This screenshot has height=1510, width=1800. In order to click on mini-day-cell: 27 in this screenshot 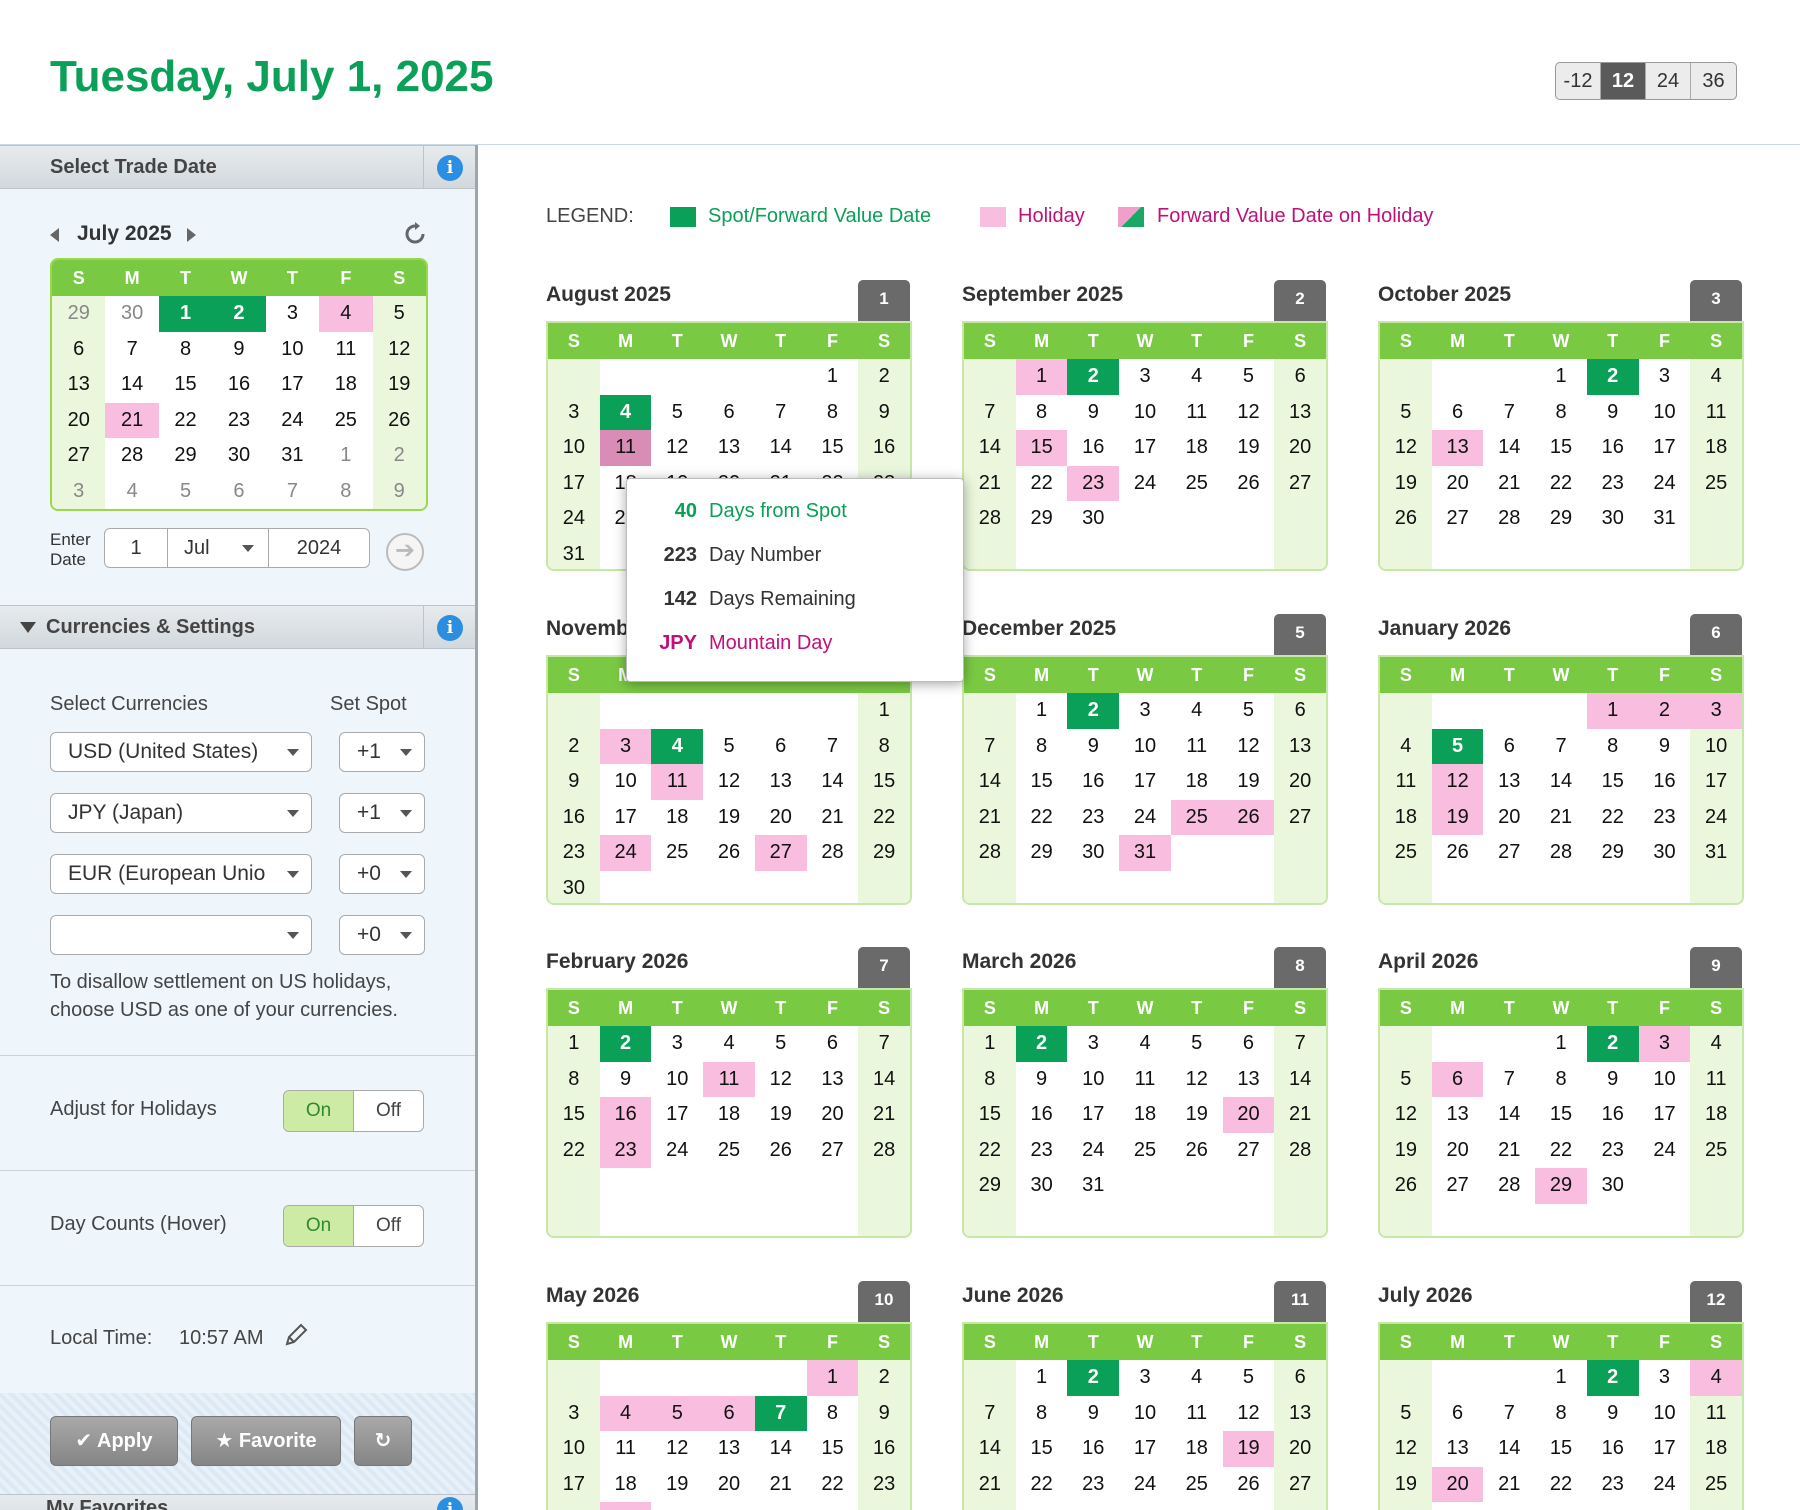, I will do `click(79, 456)`.